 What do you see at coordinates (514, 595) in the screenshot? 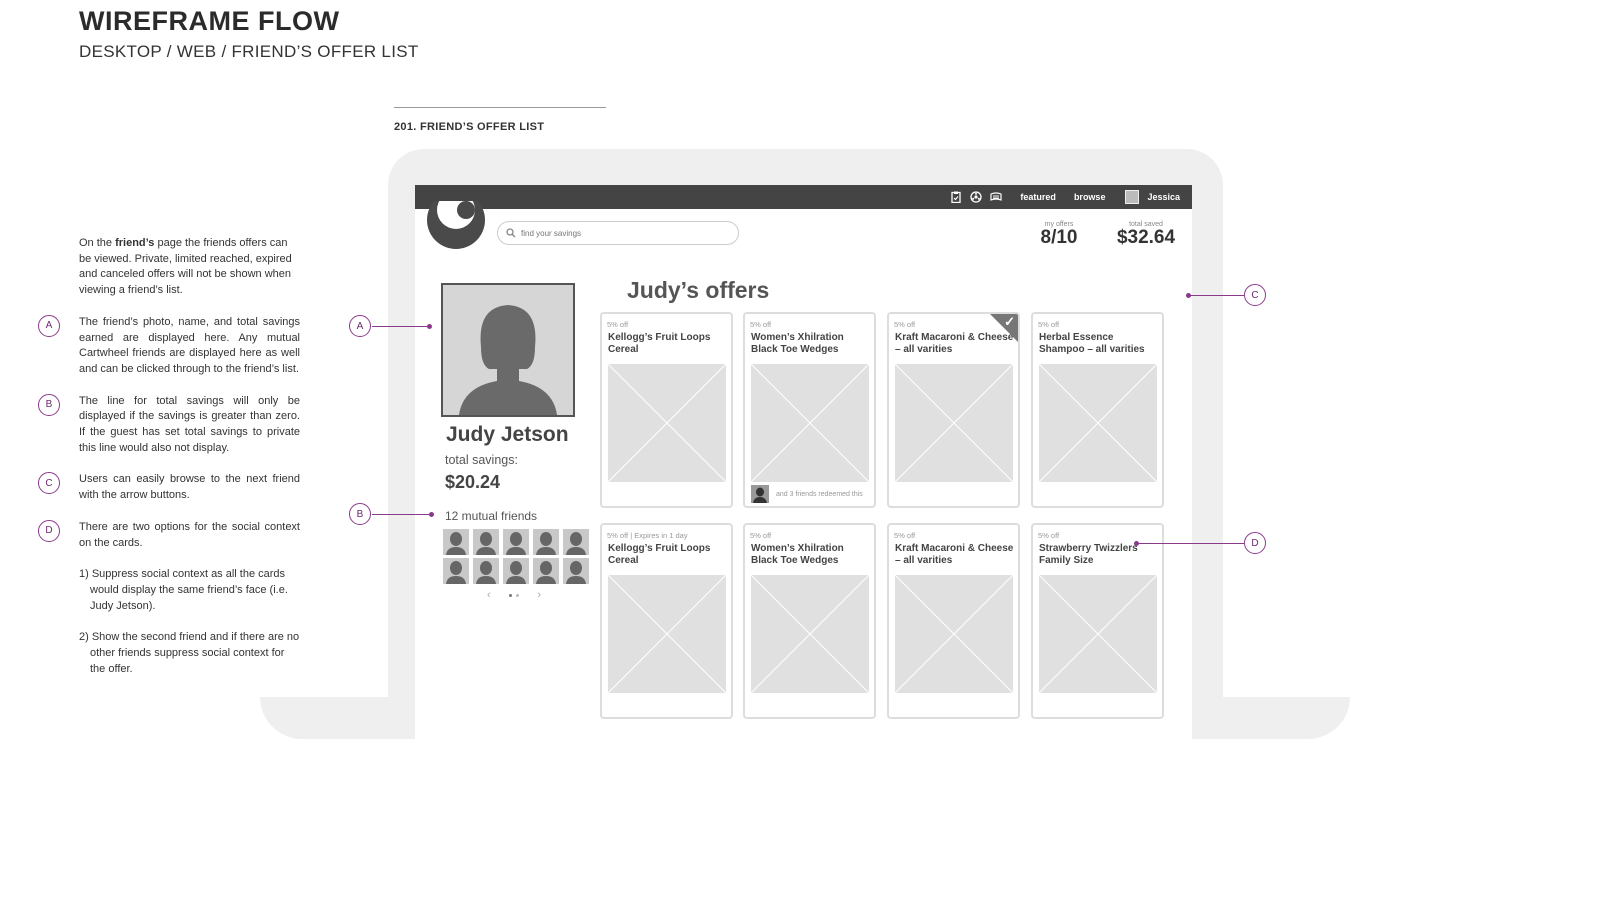
I see `pager-dots` at bounding box center [514, 595].